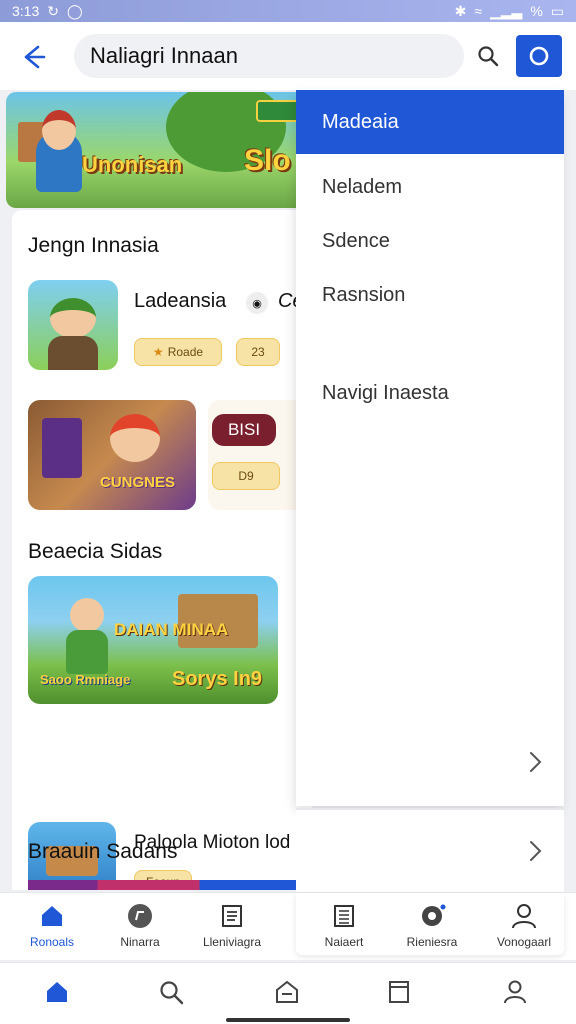 The width and height of the screenshot is (576, 1024). What do you see at coordinates (432, 942) in the screenshot?
I see `nav-label: Rieniesra` at bounding box center [432, 942].